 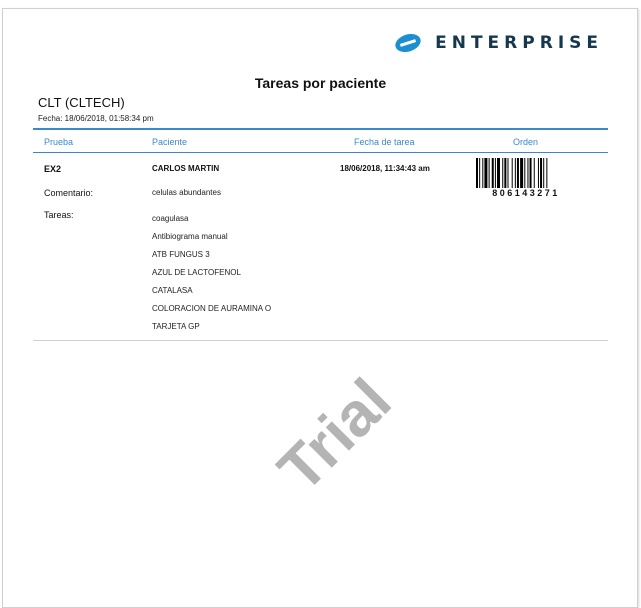 I want to click on task-item: ATB FUNGUS 3, so click(x=181, y=254).